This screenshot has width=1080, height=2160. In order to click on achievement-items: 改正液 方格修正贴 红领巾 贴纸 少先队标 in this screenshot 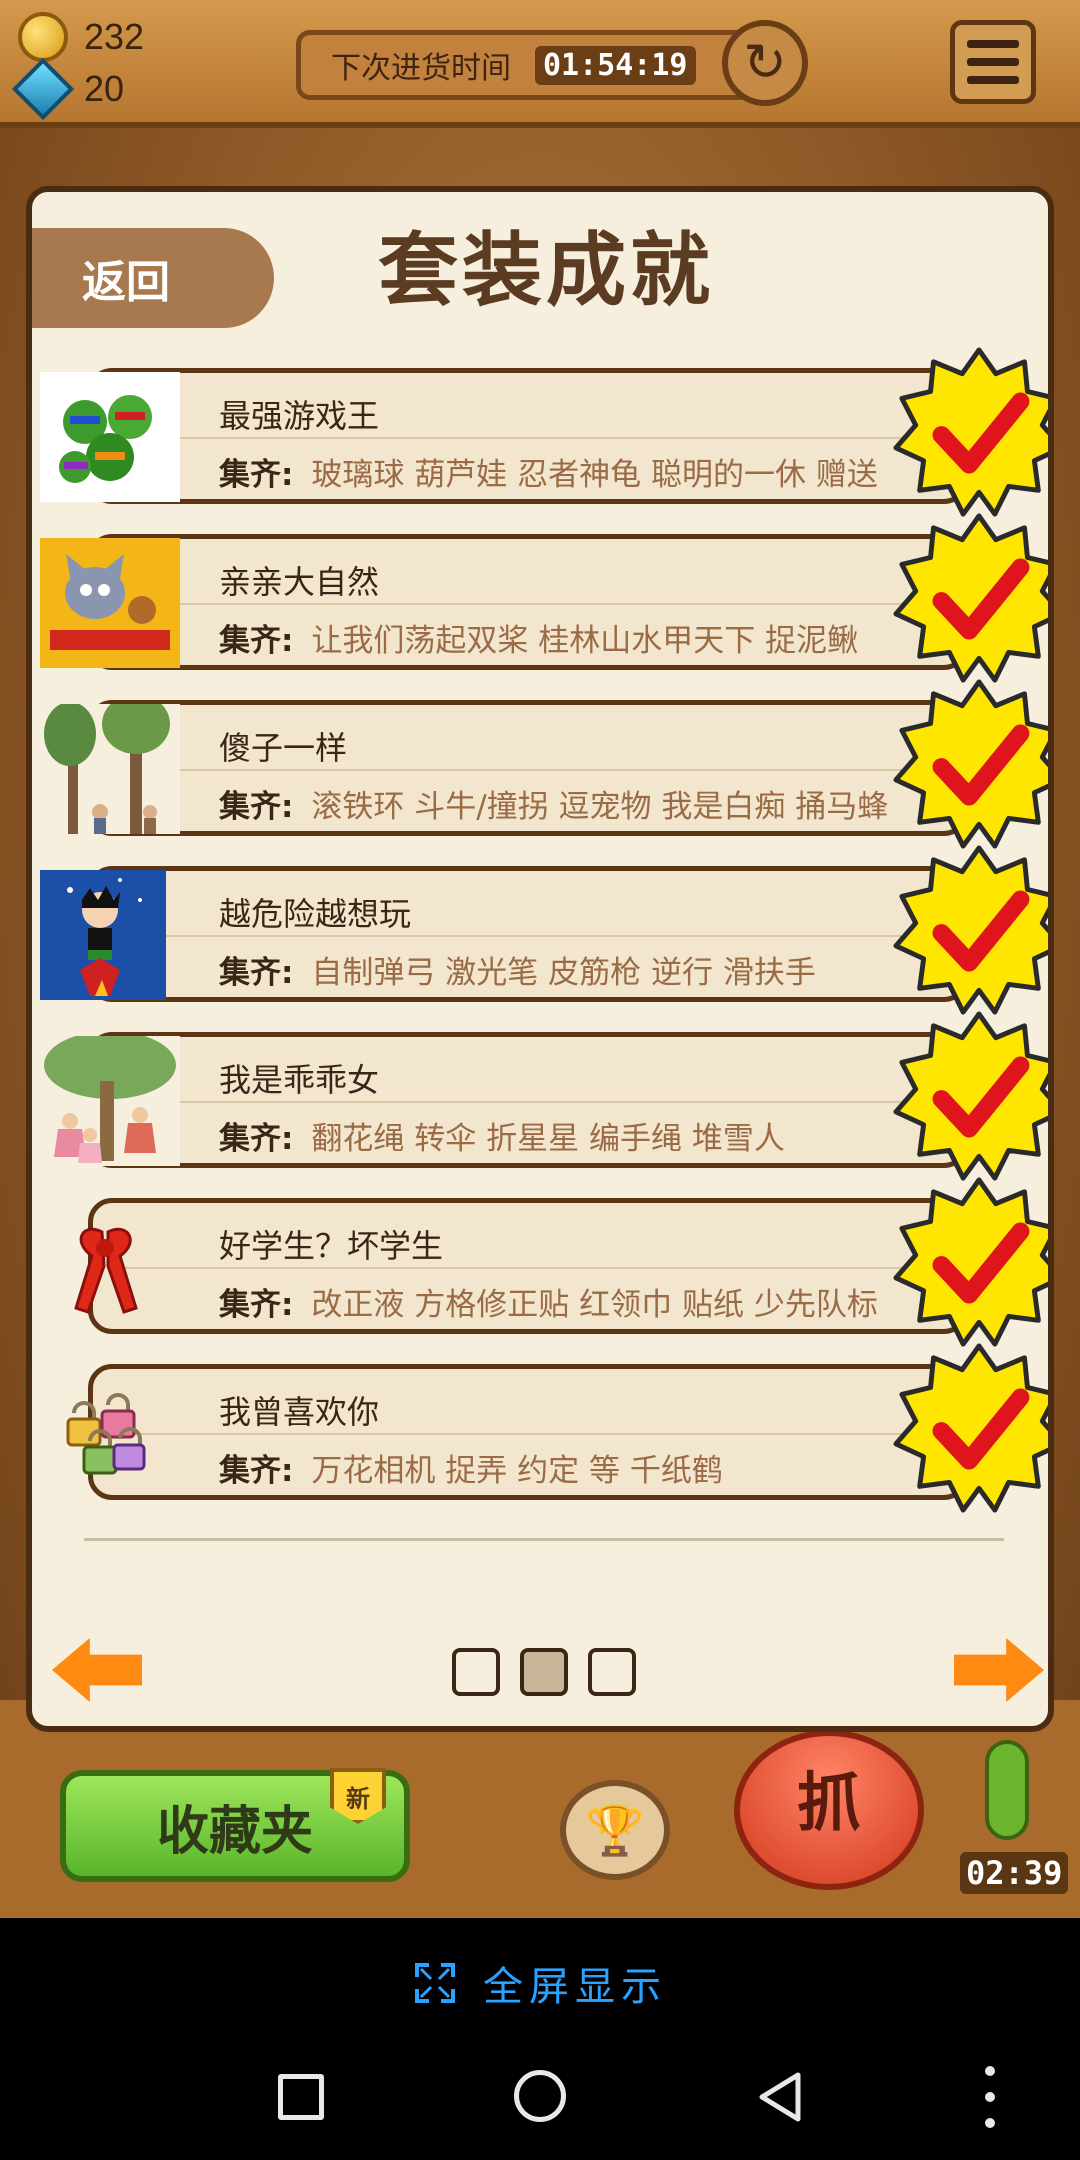, I will do `click(594, 1305)`.